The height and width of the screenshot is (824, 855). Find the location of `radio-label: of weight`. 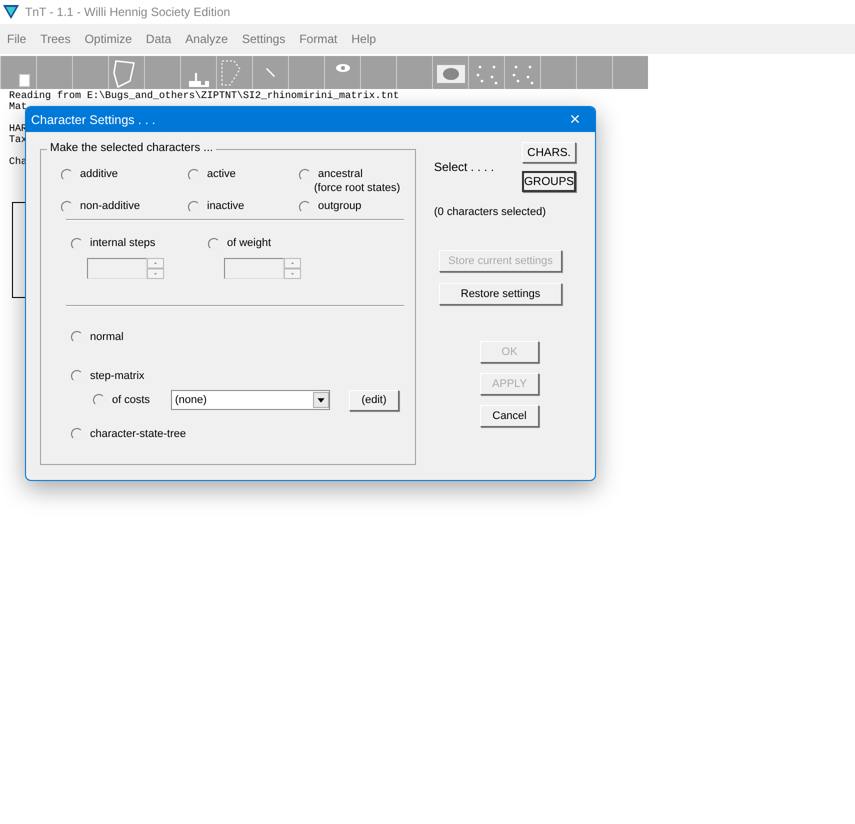

radio-label: of weight is located at coordinates (249, 243).